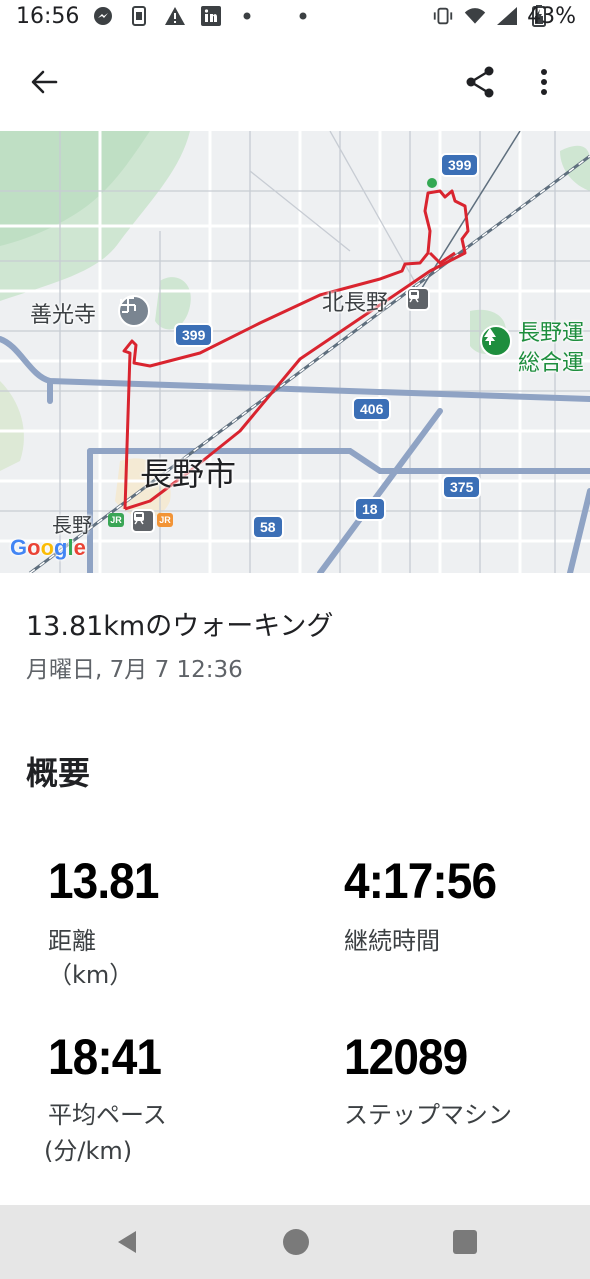  What do you see at coordinates (372, 409) in the screenshot?
I see `road-badge-406: 406` at bounding box center [372, 409].